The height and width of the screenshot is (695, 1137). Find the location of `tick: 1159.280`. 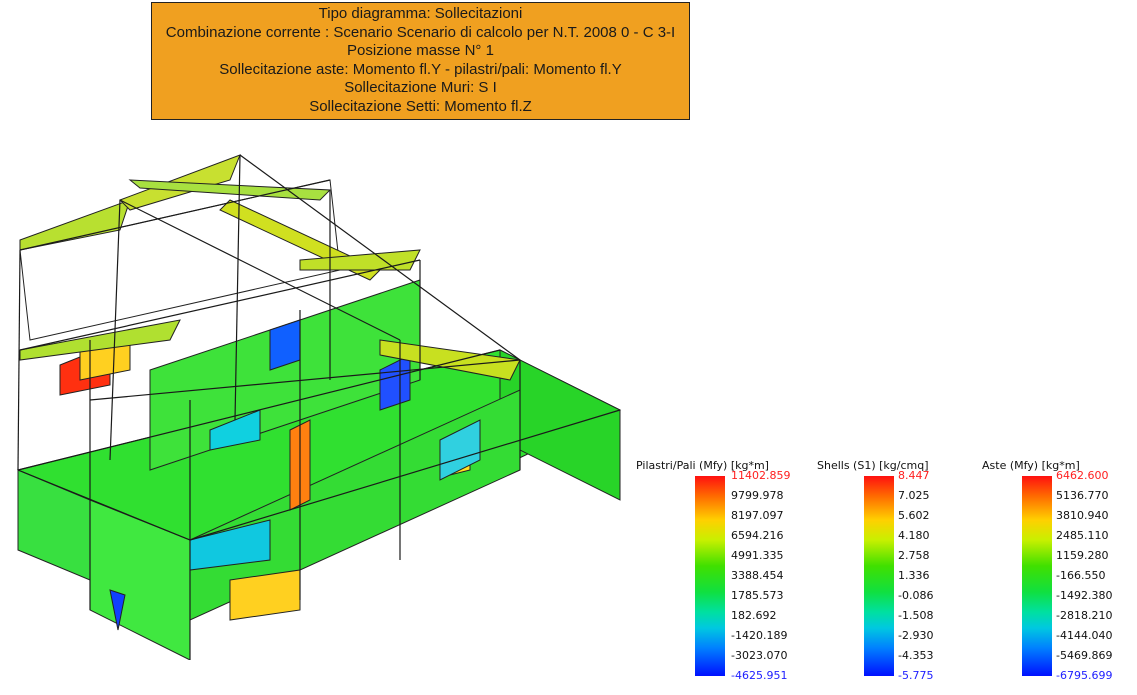

tick: 1159.280 is located at coordinates (1082, 555).